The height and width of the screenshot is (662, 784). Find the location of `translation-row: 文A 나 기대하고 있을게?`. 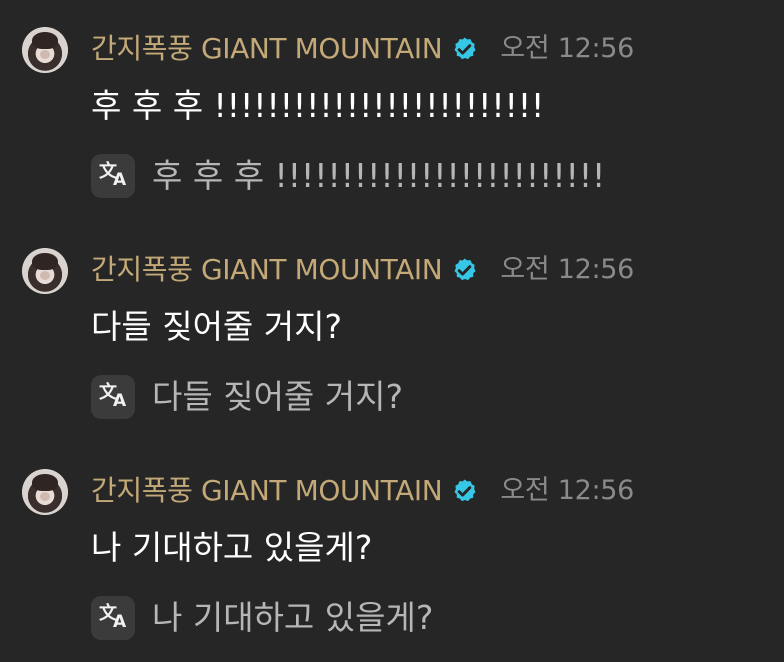

translation-row: 文A 나 기대하고 있을게? is located at coordinates (262, 618).